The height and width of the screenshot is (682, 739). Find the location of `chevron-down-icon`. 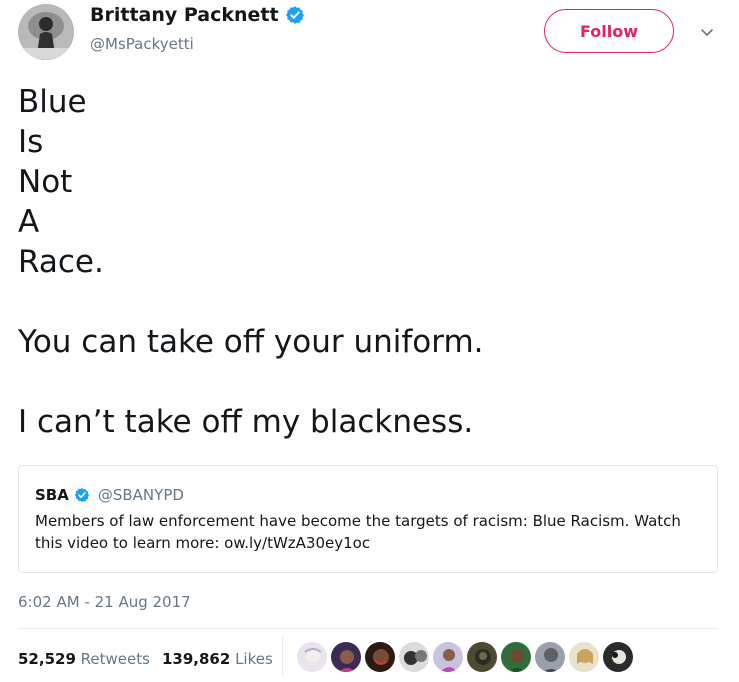

chevron-down-icon is located at coordinates (707, 32).